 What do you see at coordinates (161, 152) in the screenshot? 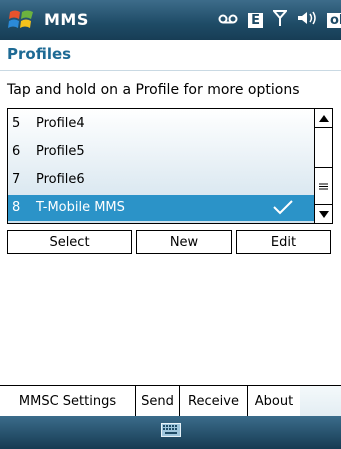
I see `list-item: 6 Profile5` at bounding box center [161, 152].